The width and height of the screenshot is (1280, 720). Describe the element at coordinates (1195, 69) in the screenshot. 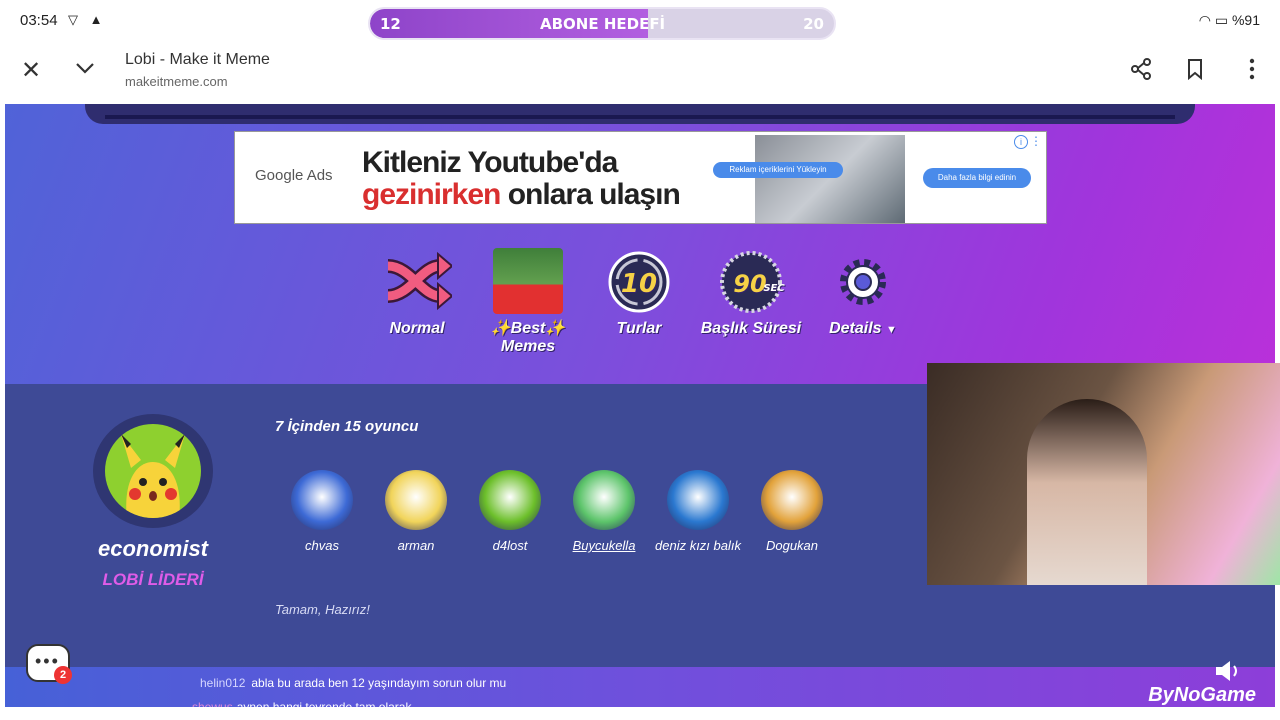

I see `bookmark-icon` at that location.